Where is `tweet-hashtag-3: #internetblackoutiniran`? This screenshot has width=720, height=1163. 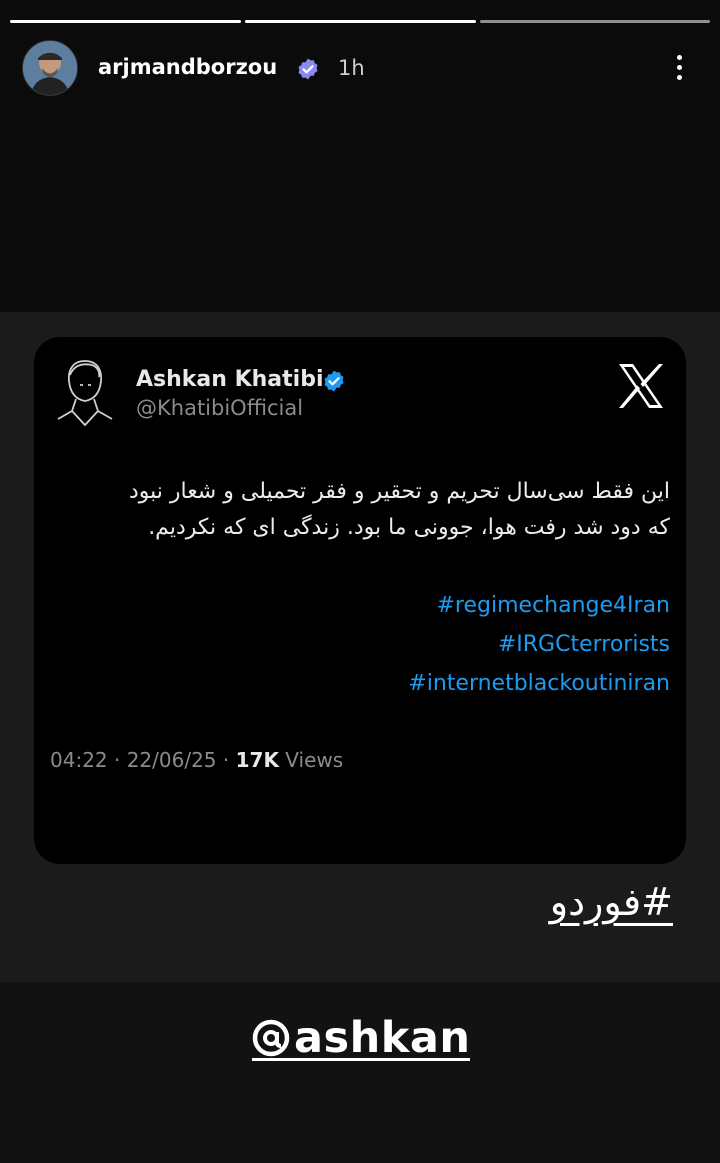 tweet-hashtag-3: #internetblackoutiniran is located at coordinates (539, 683).